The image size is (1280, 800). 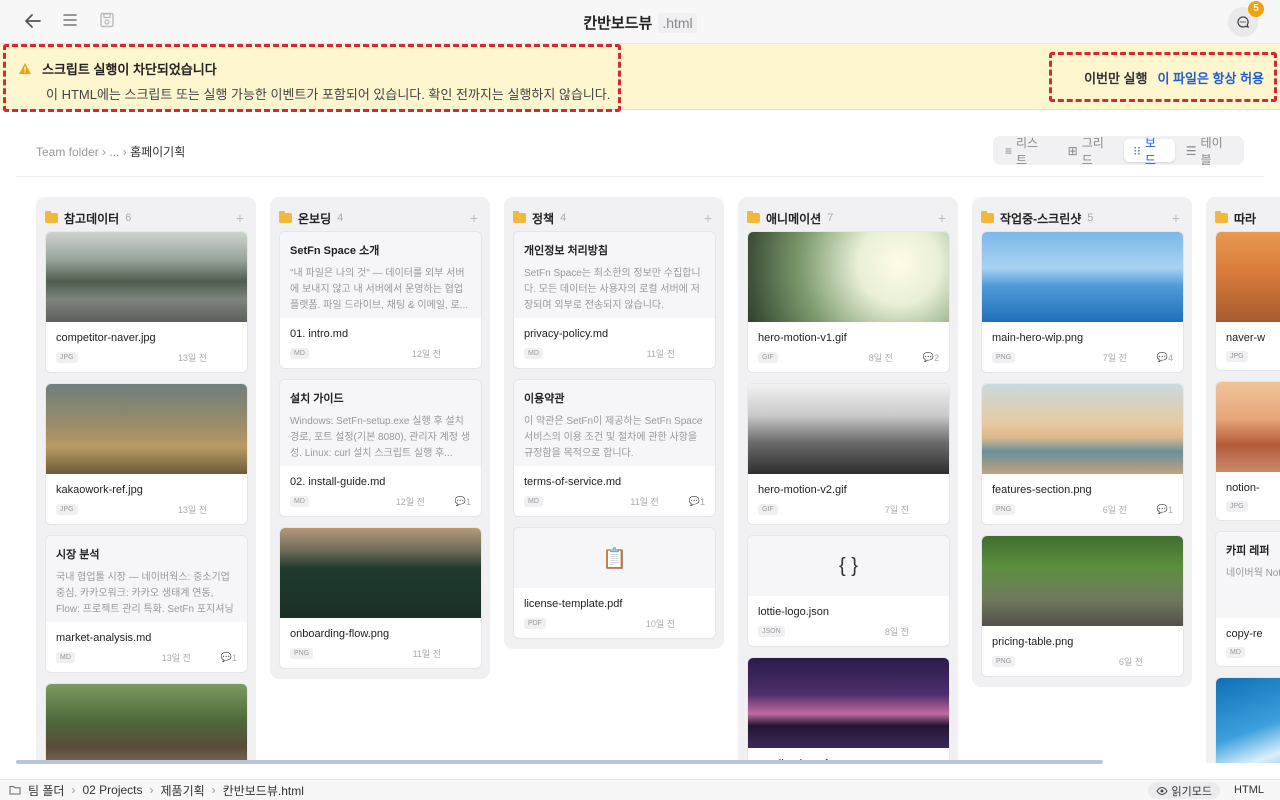 What do you see at coordinates (1004, 357) in the screenshot?
I see `file-ext-badge: PNG` at bounding box center [1004, 357].